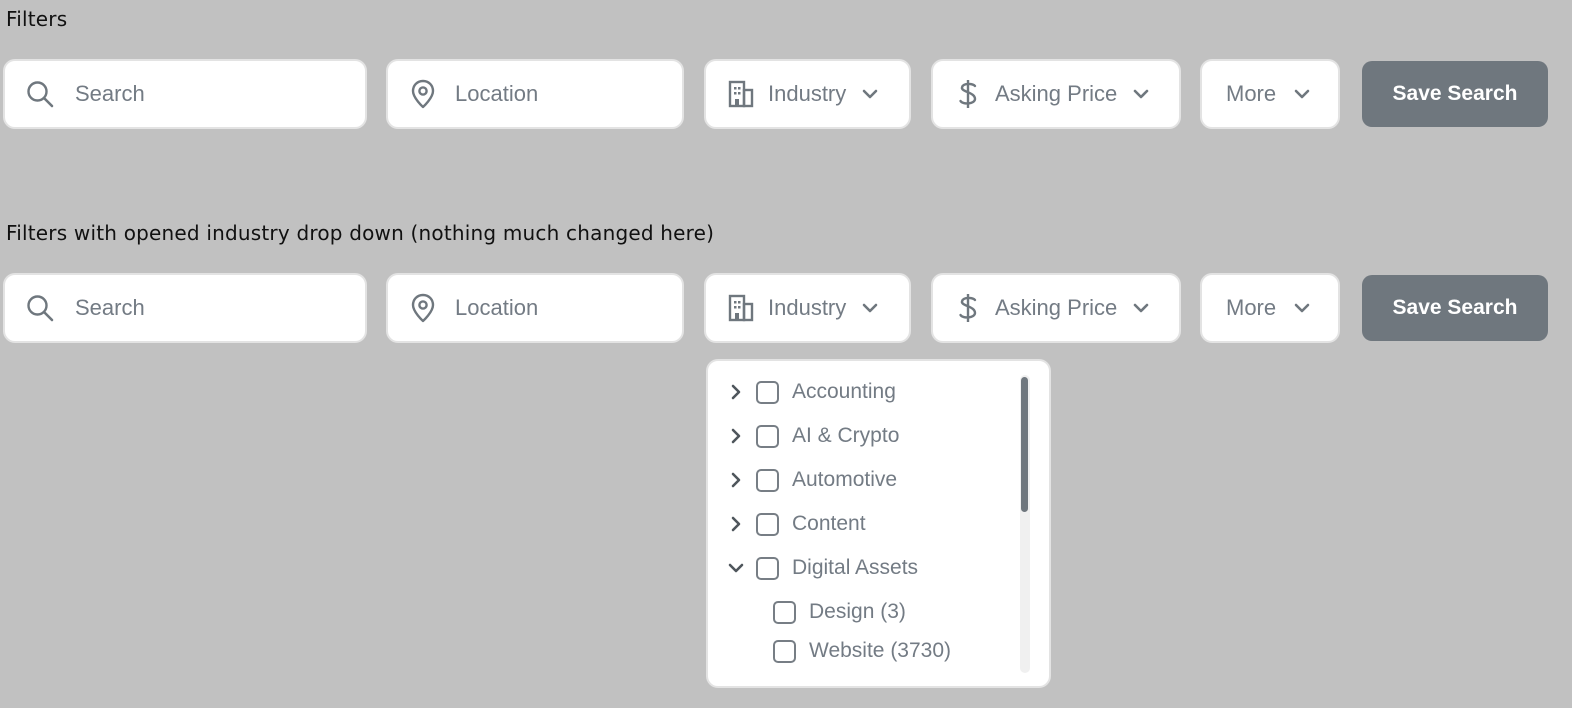 The height and width of the screenshot is (708, 1572). I want to click on industry-item-ai-crypto: AI & Crypto, so click(811, 436).